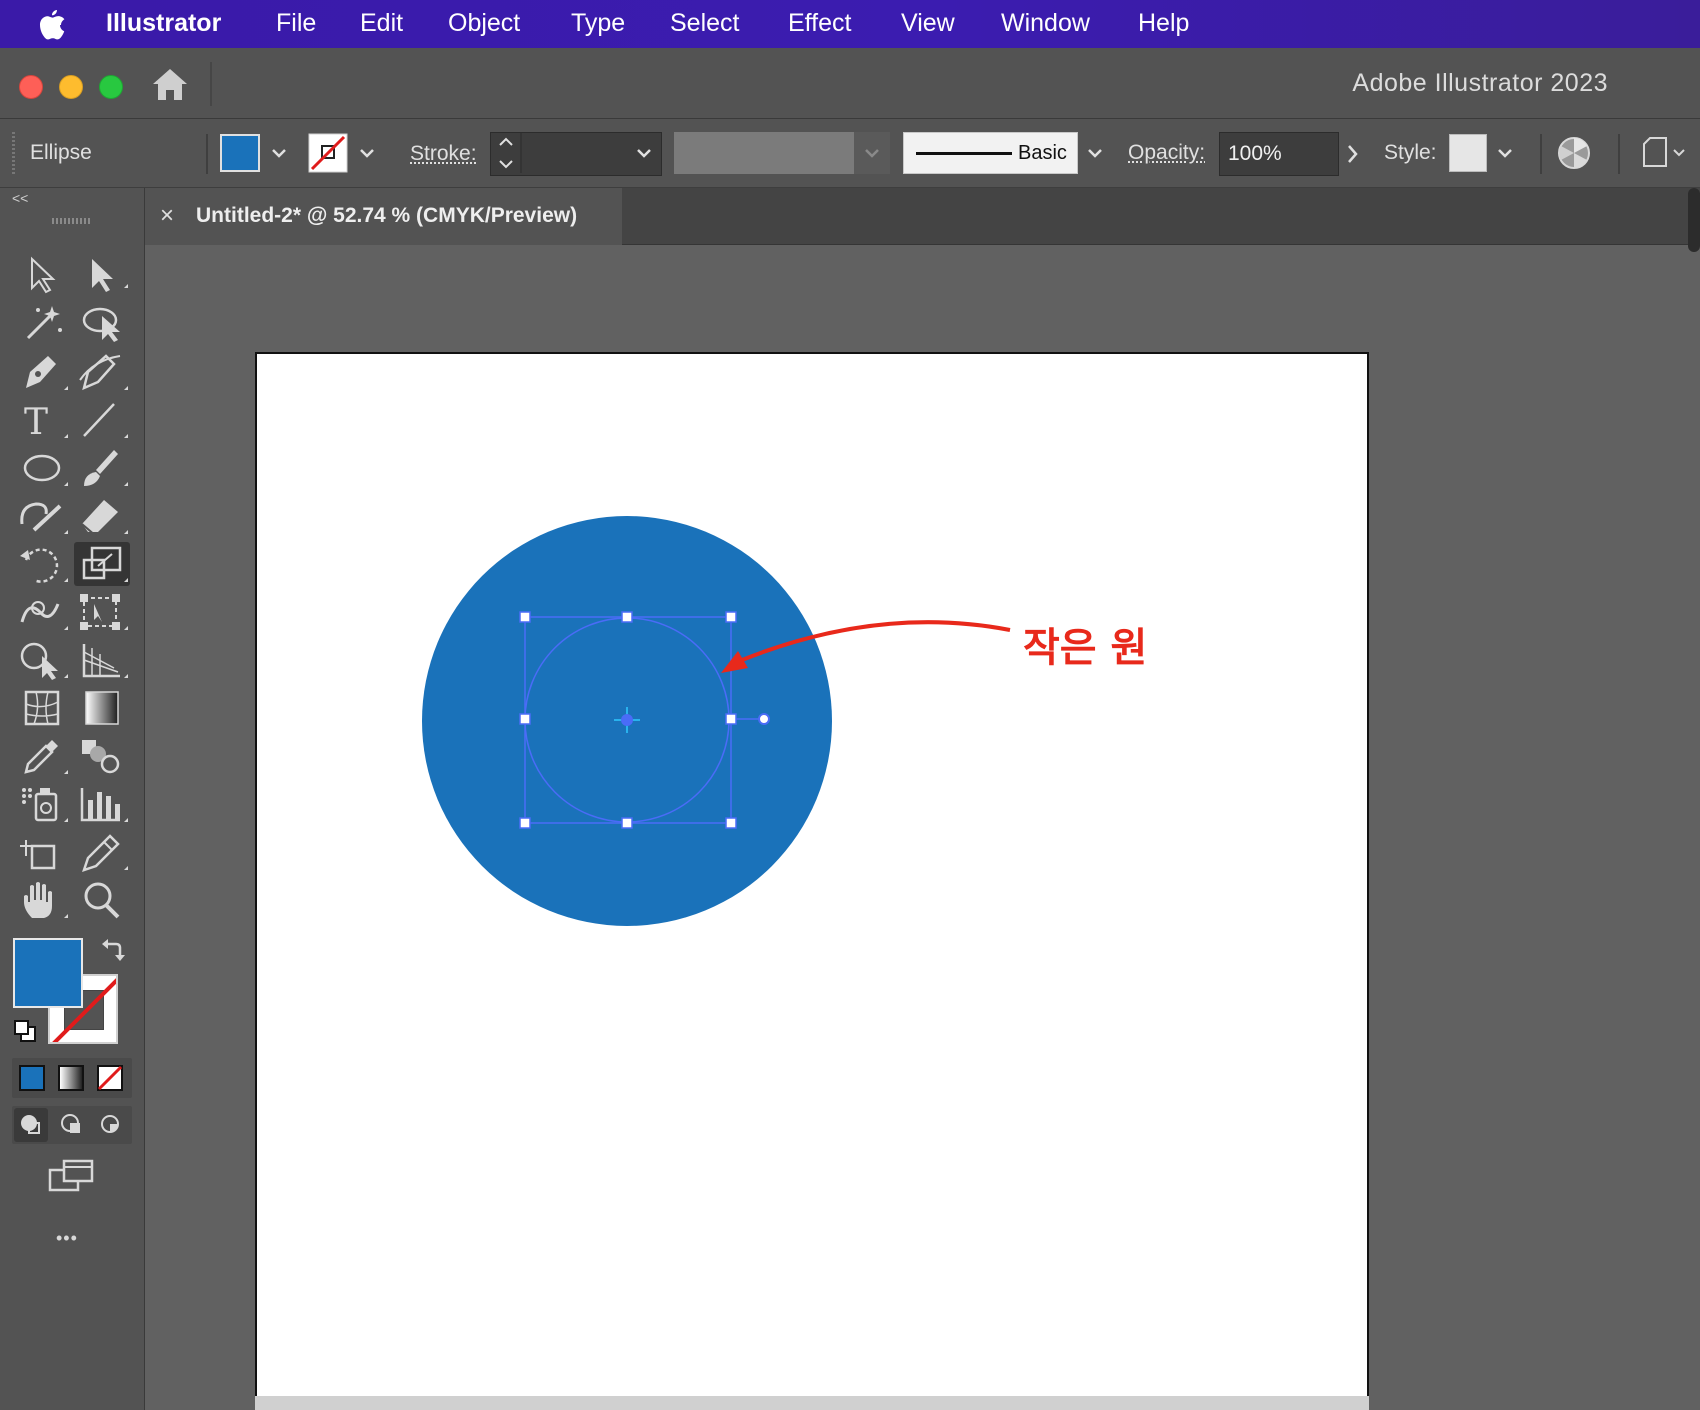  I want to click on symbol-sprayer-tool, so click(42, 804).